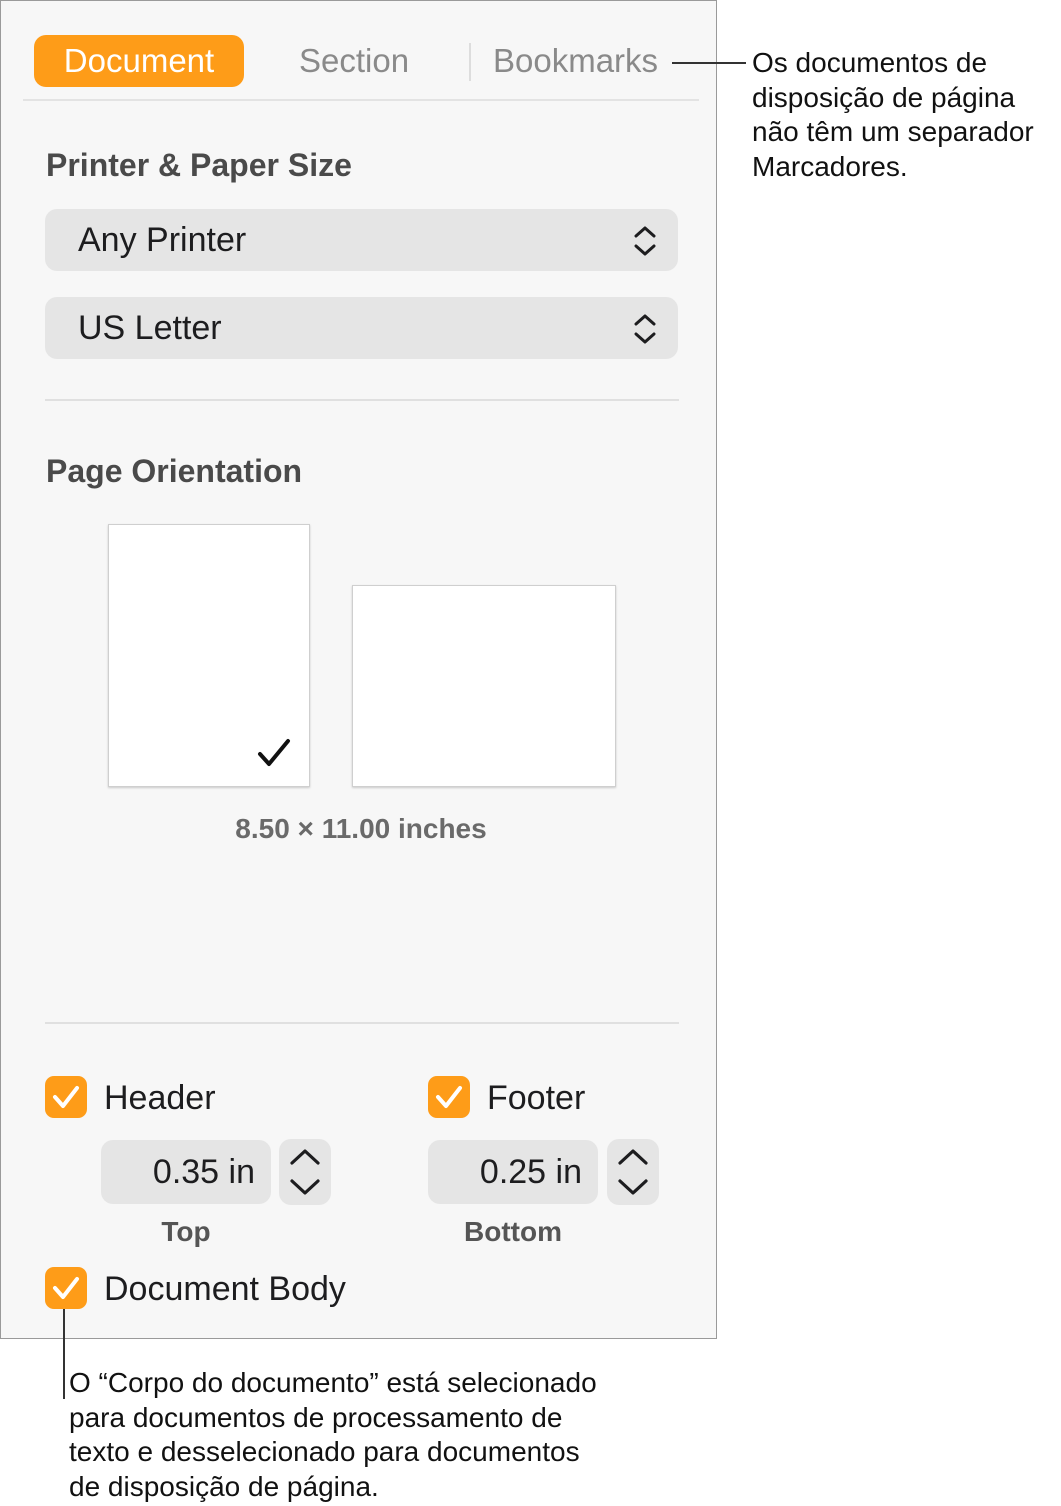 This screenshot has height=1506, width=1061. I want to click on printer-popup: Any Printer, so click(361, 240).